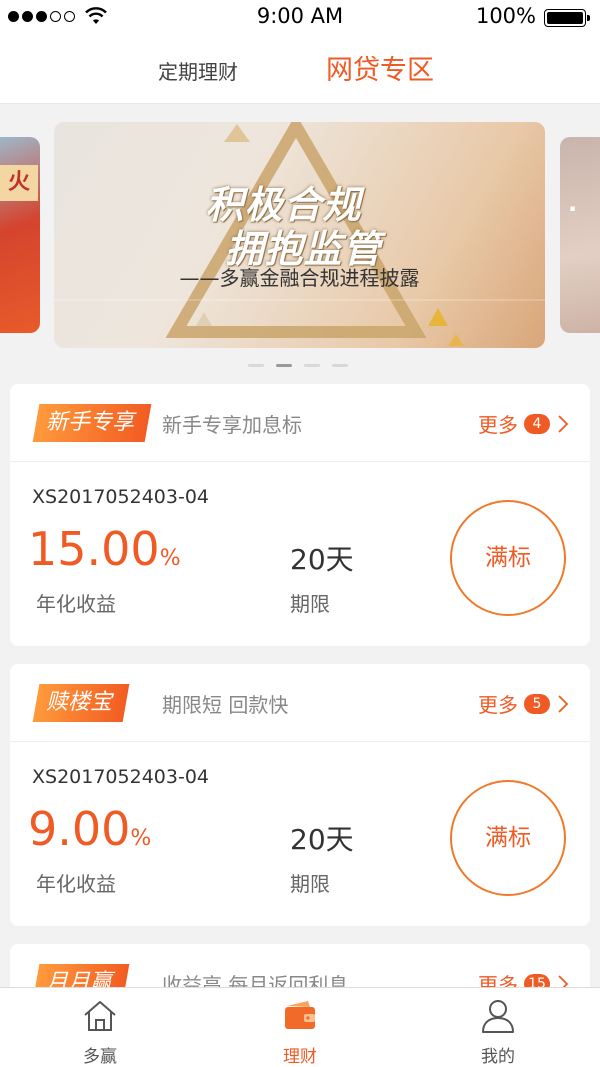 The height and width of the screenshot is (1067, 600). What do you see at coordinates (523, 703) in the screenshot?
I see `more-link: 更多 5` at bounding box center [523, 703].